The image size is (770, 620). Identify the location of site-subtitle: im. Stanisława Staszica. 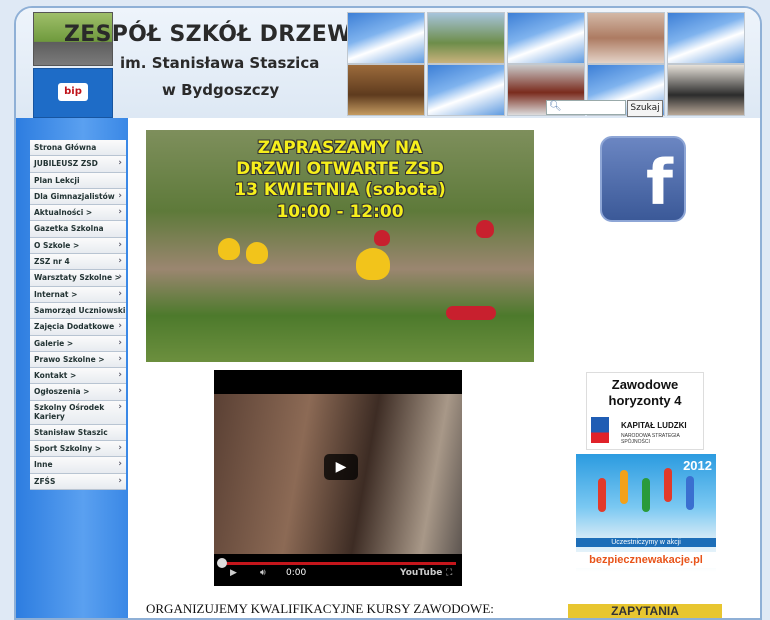
(220, 63).